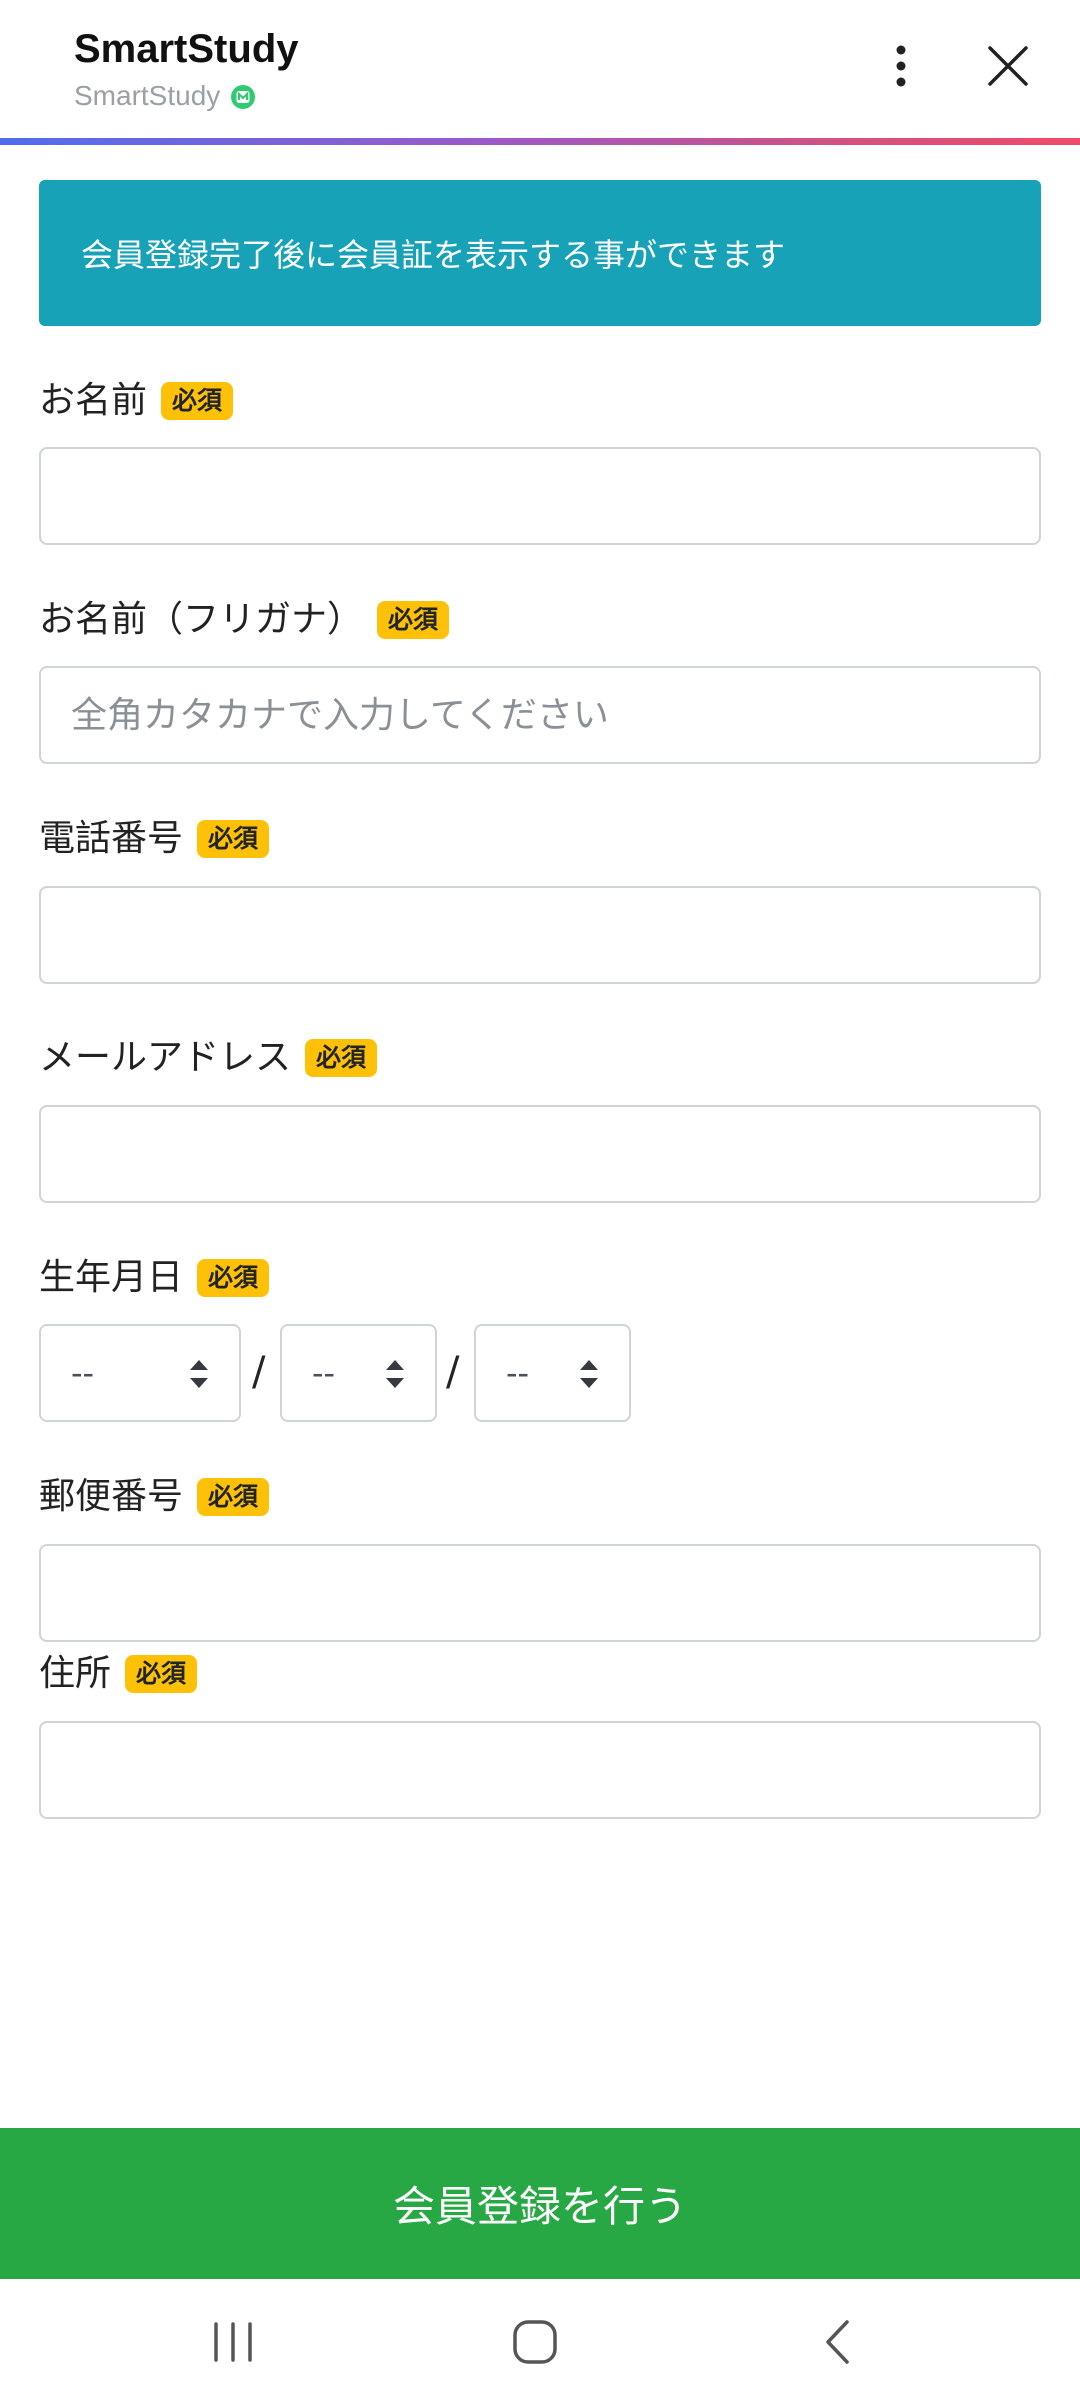 Image resolution: width=1080 pixels, height=2406 pixels. I want to click on recent-apps-icon, so click(233, 2344).